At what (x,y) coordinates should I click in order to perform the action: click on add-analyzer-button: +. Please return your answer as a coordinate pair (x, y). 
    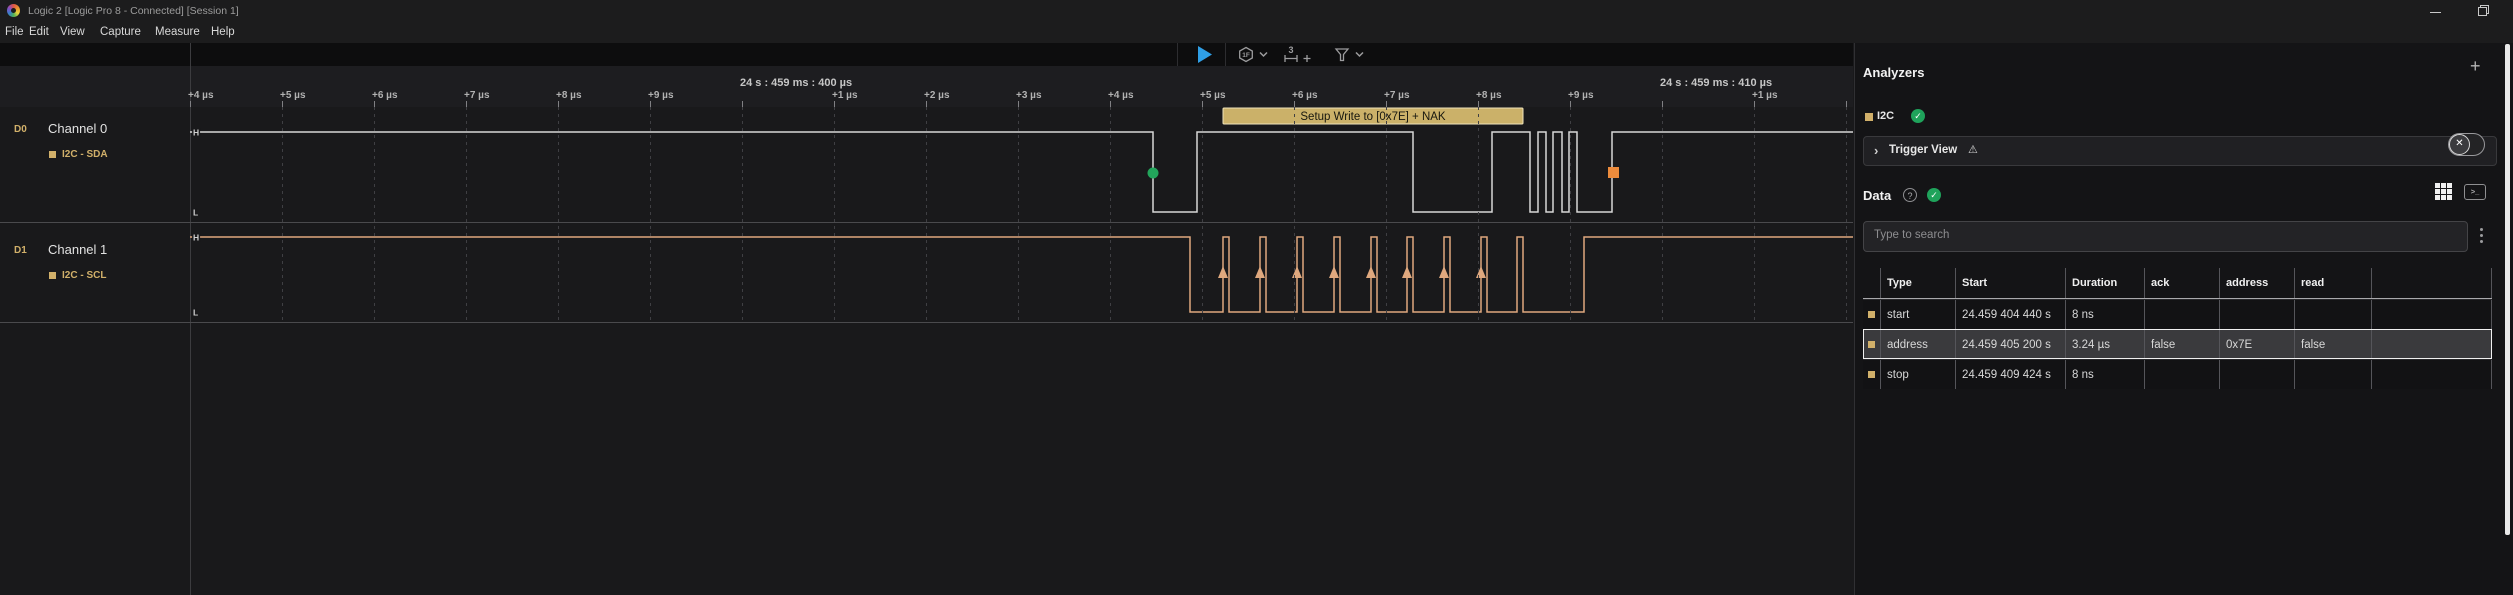
    Looking at the image, I should click on (2475, 66).